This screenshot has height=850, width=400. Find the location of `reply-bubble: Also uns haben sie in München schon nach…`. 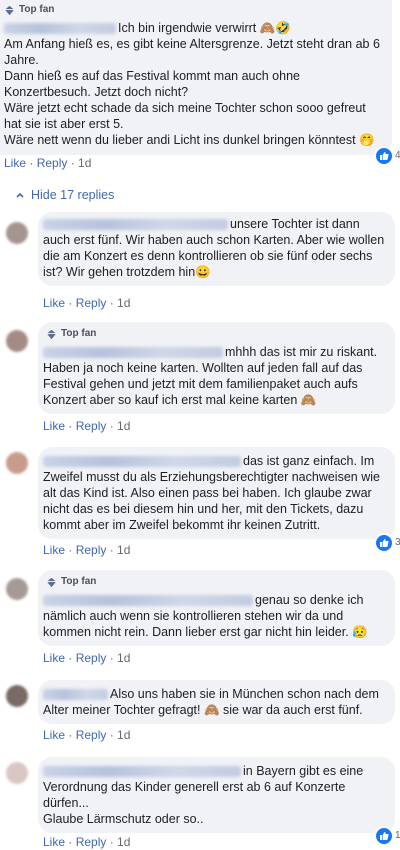

reply-bubble: Also uns haben sie in München schon nach… is located at coordinates (216, 702).